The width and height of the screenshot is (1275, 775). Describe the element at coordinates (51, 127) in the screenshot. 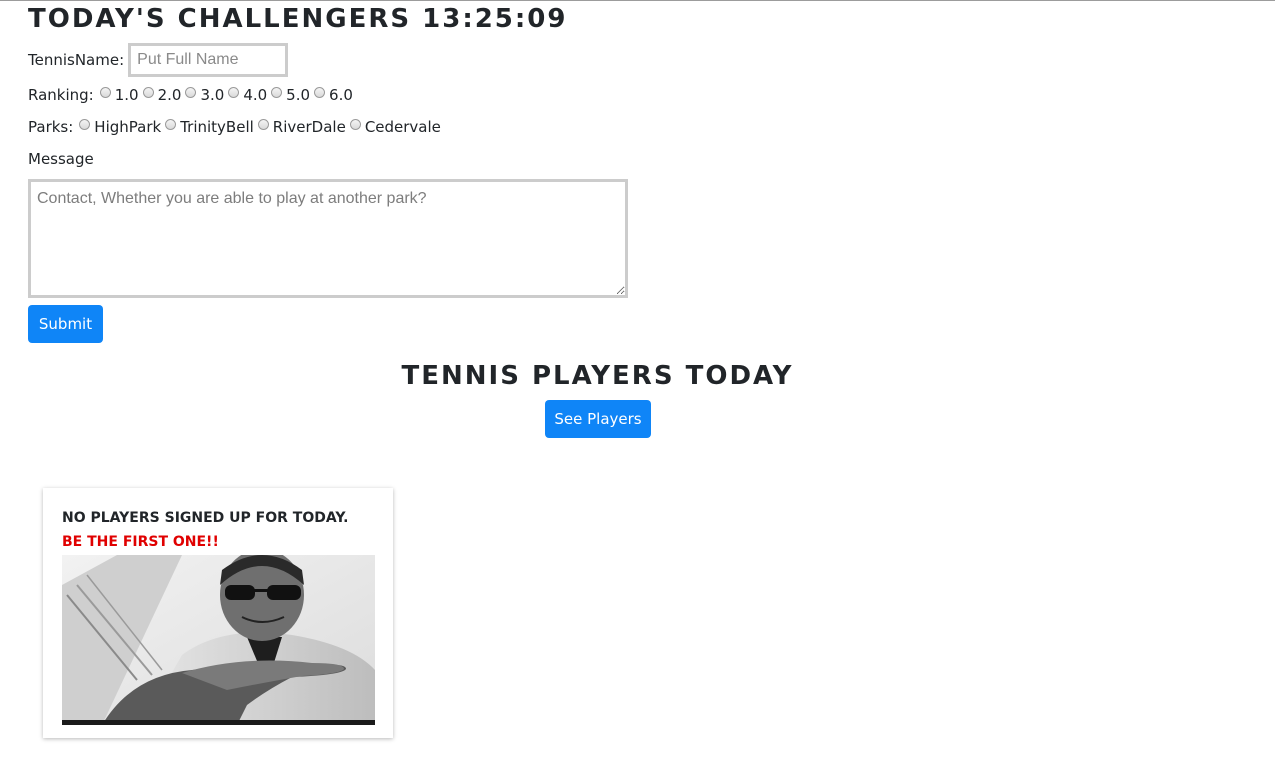

I see `parks-label: Parks:` at that location.